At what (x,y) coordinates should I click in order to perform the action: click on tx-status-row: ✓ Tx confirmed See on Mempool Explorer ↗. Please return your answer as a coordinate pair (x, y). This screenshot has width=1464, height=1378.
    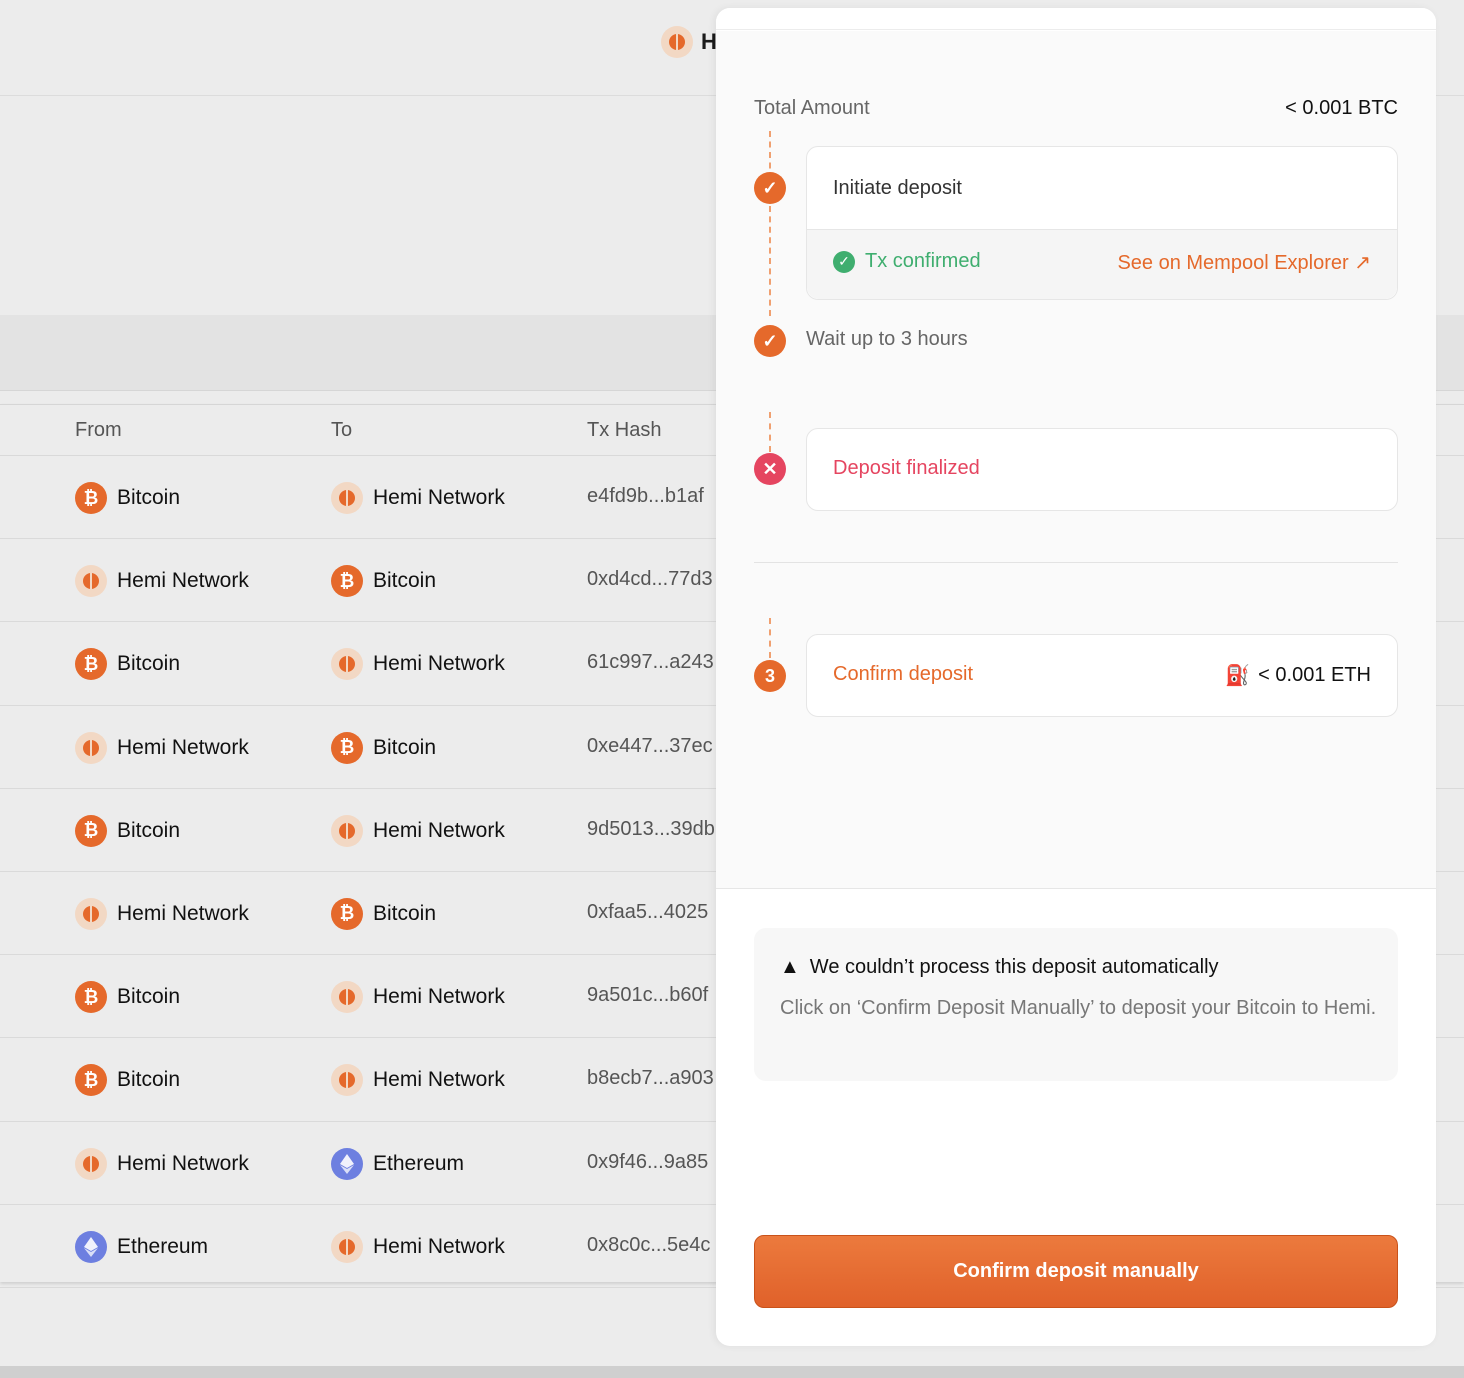
    Looking at the image, I should click on (1102, 264).